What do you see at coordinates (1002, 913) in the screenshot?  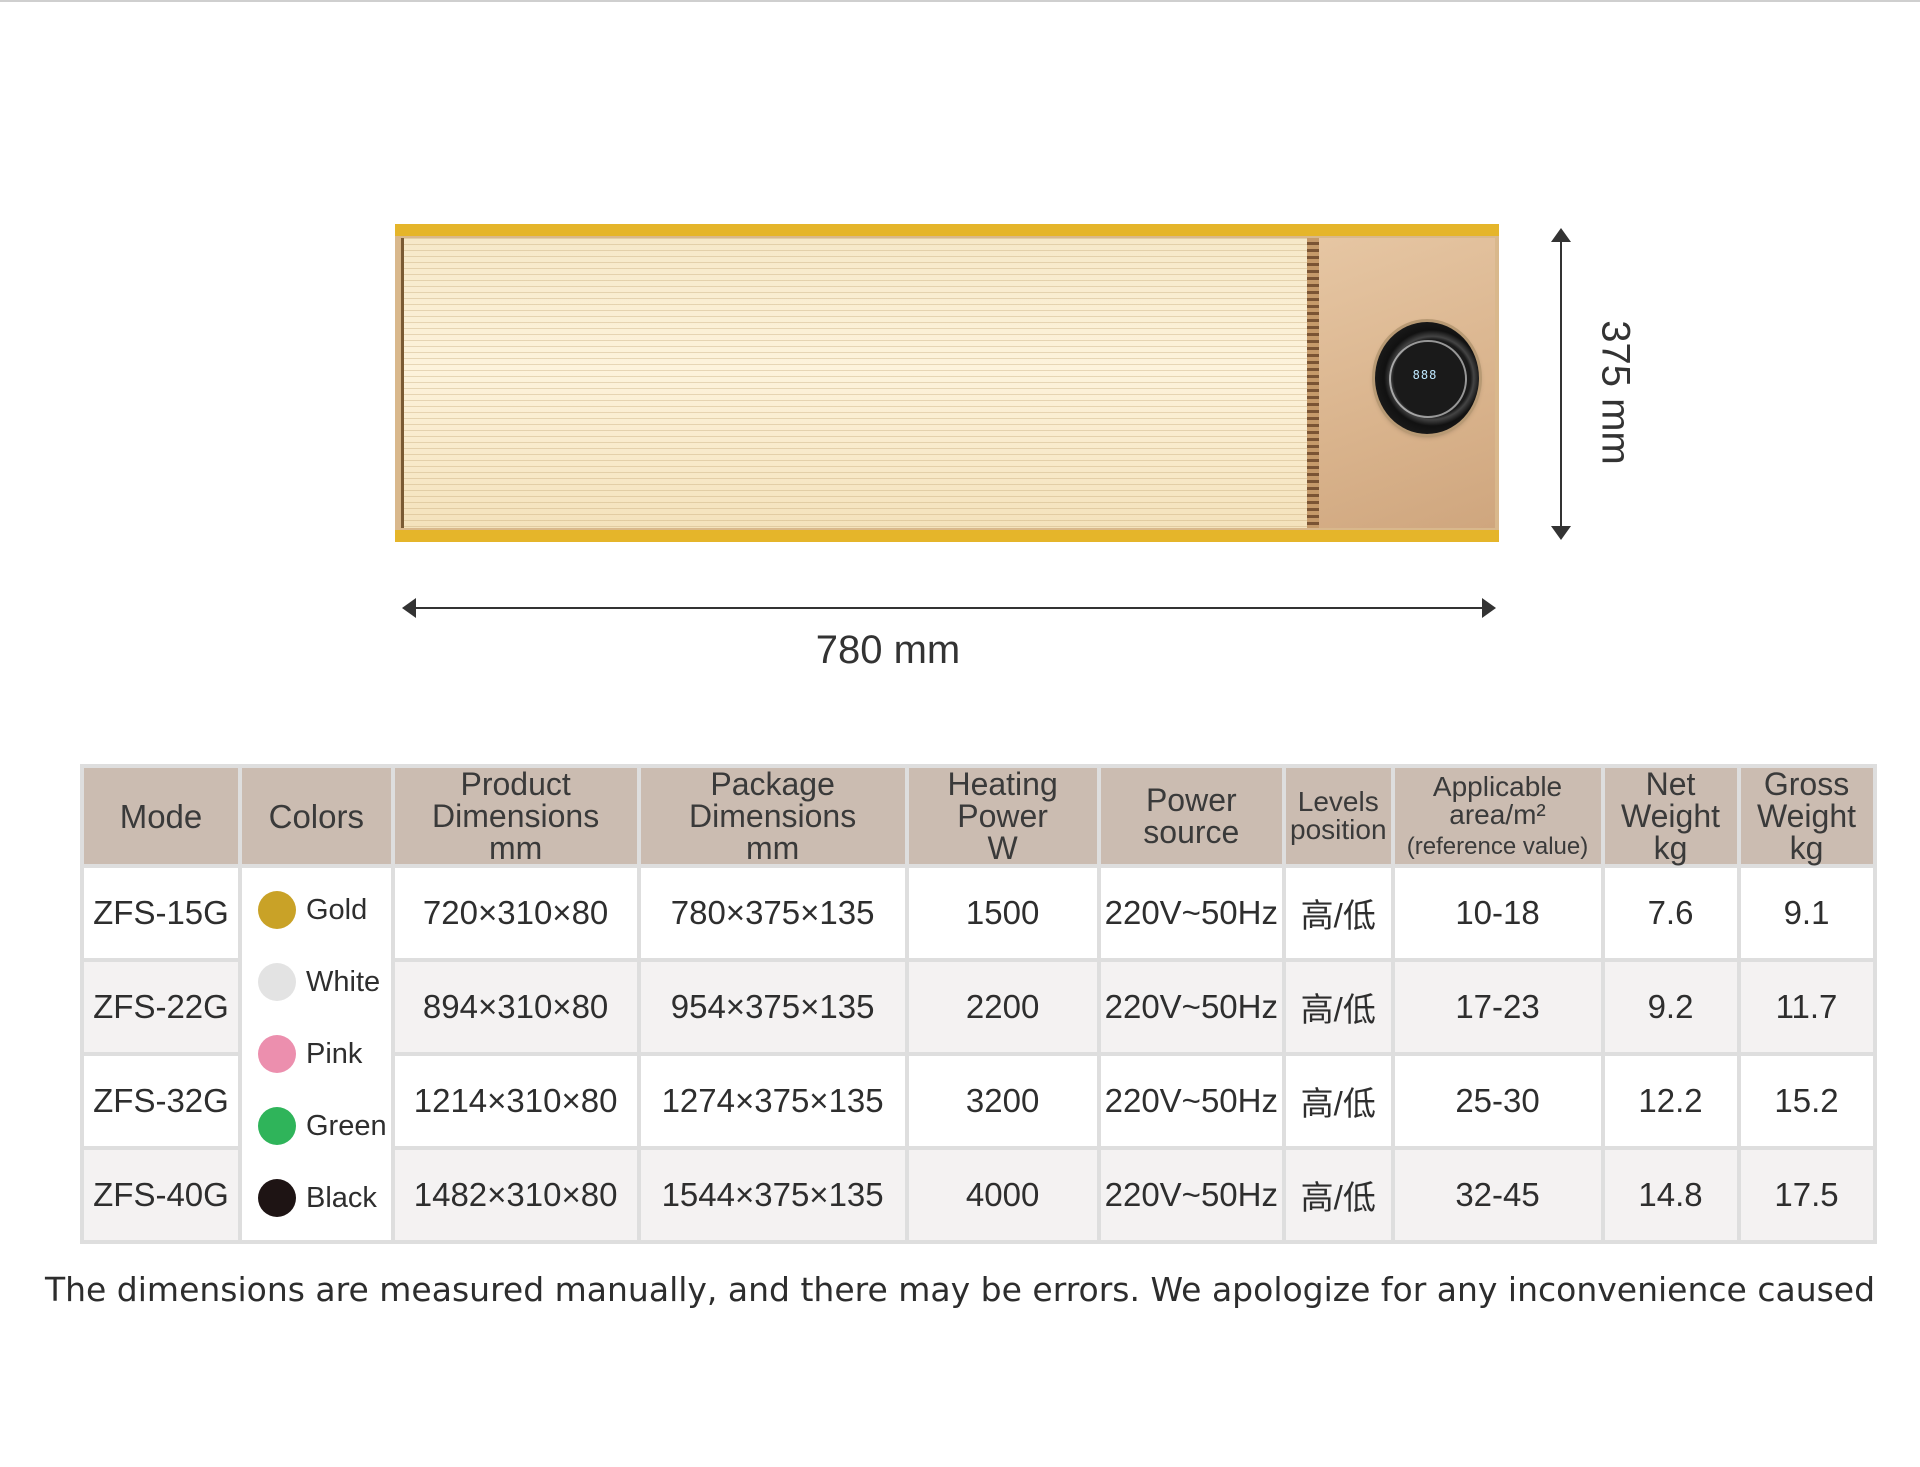 I see `cell-heating-power: 1500` at bounding box center [1002, 913].